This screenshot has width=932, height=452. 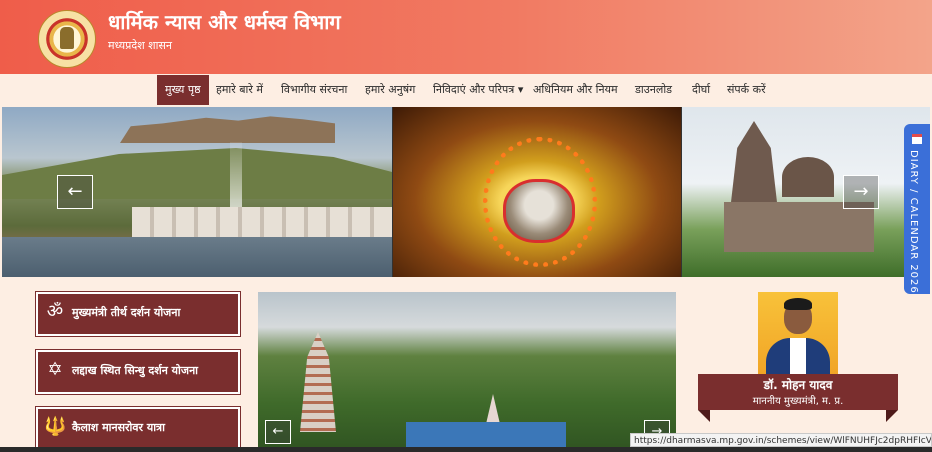 I want to click on banner-fold-right, so click(x=892, y=416).